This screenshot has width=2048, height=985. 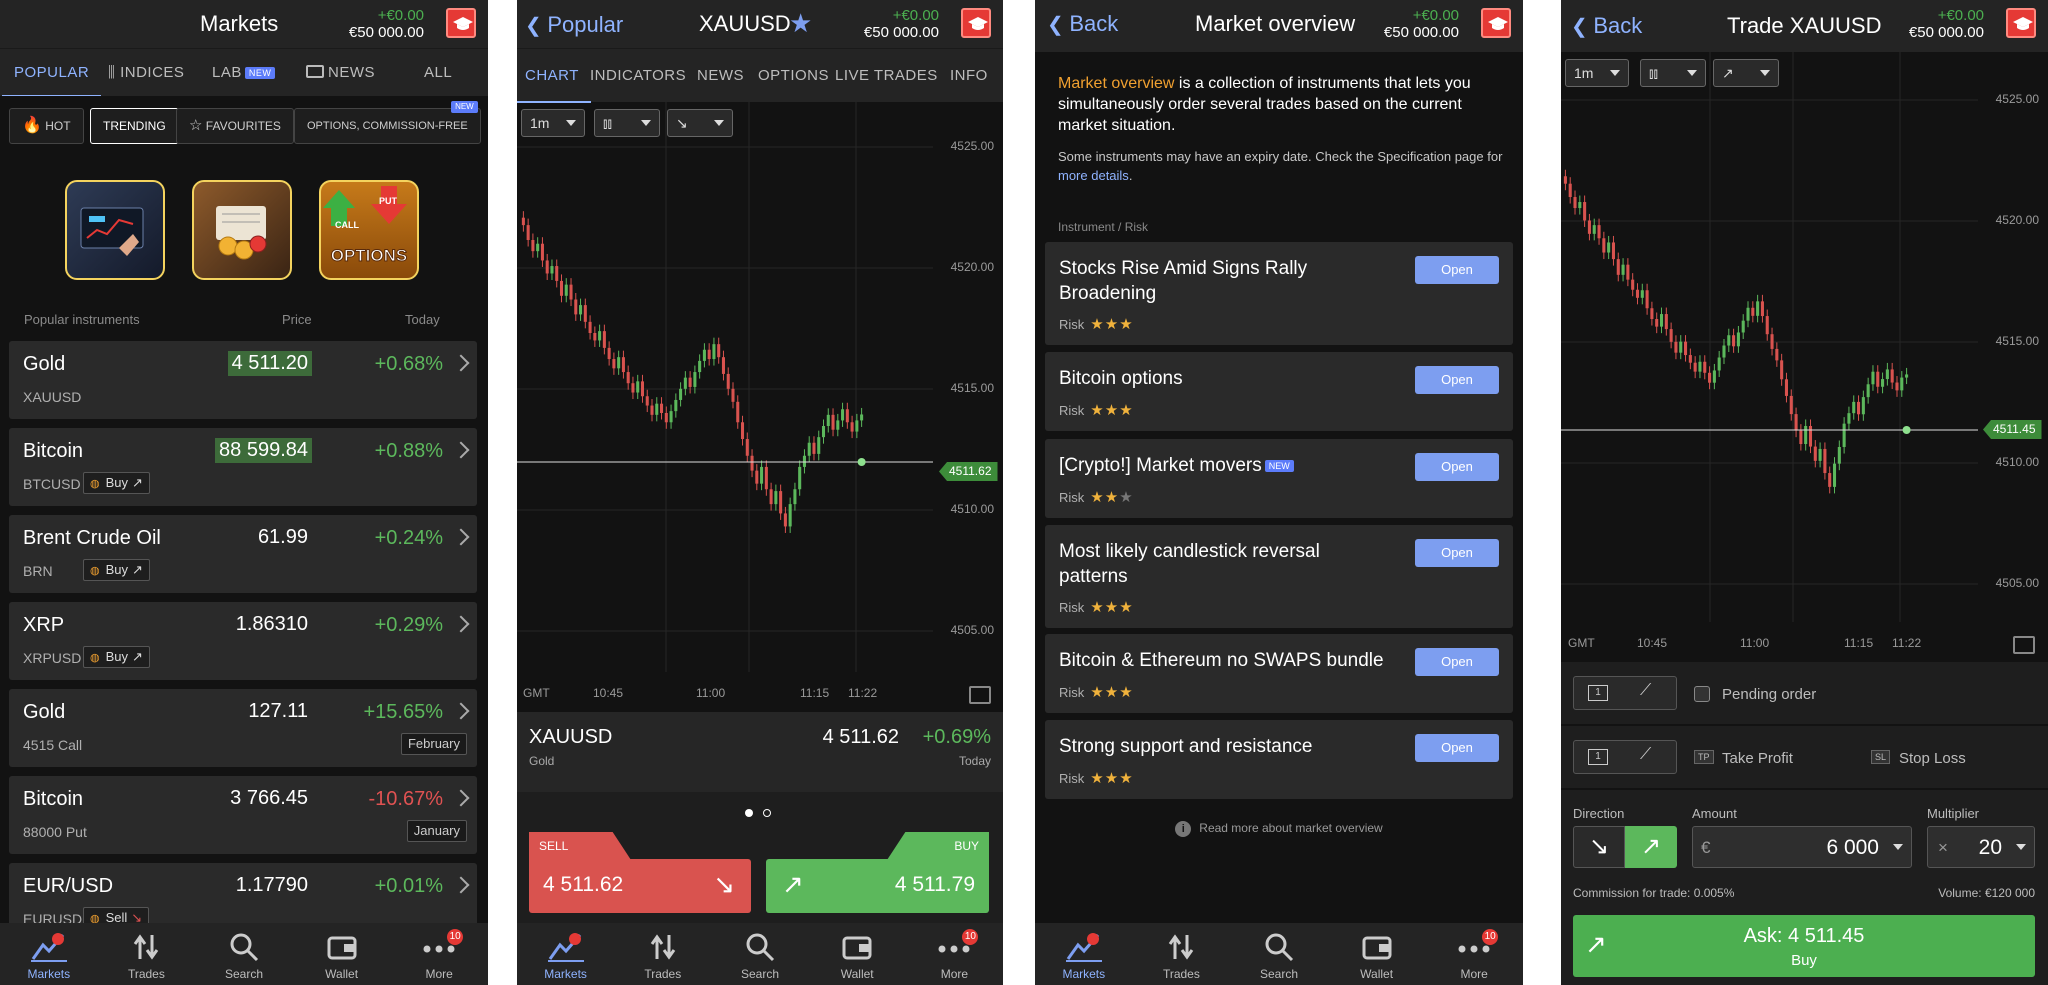 What do you see at coordinates (1599, 847) in the screenshot?
I see `direction-sell-toggle: ↘` at bounding box center [1599, 847].